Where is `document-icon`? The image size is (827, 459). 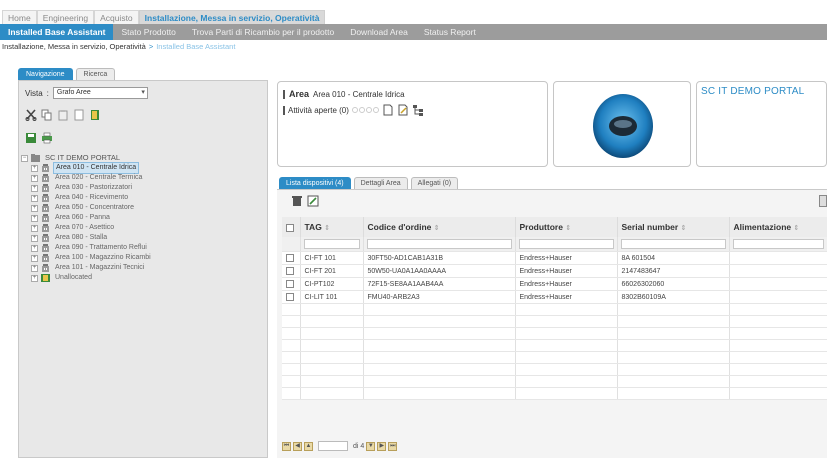
document-icon is located at coordinates (79, 115).